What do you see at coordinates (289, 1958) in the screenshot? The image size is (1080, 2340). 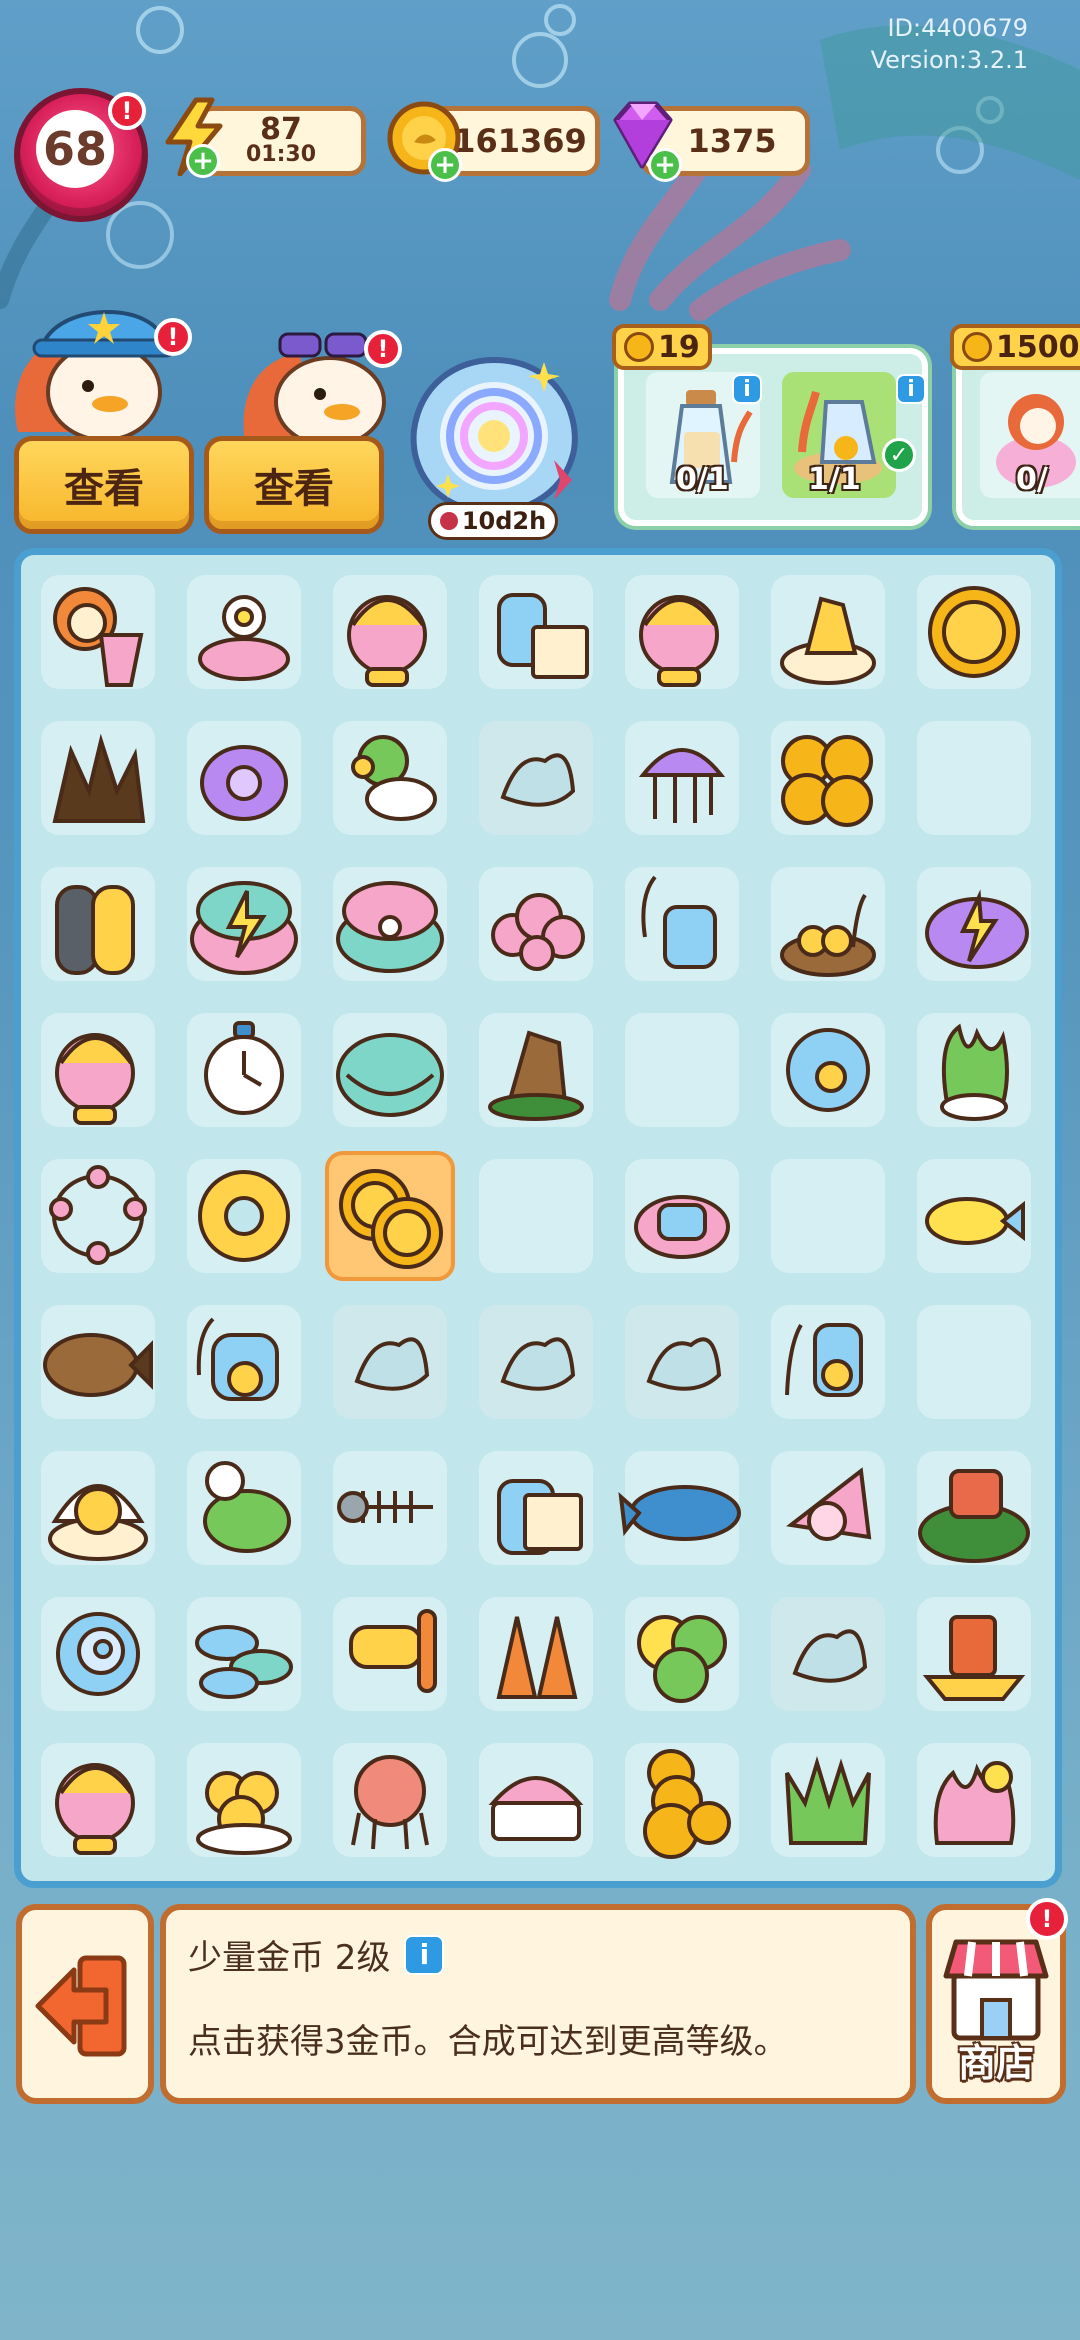 I see `item-title: 少量金币 2级` at bounding box center [289, 1958].